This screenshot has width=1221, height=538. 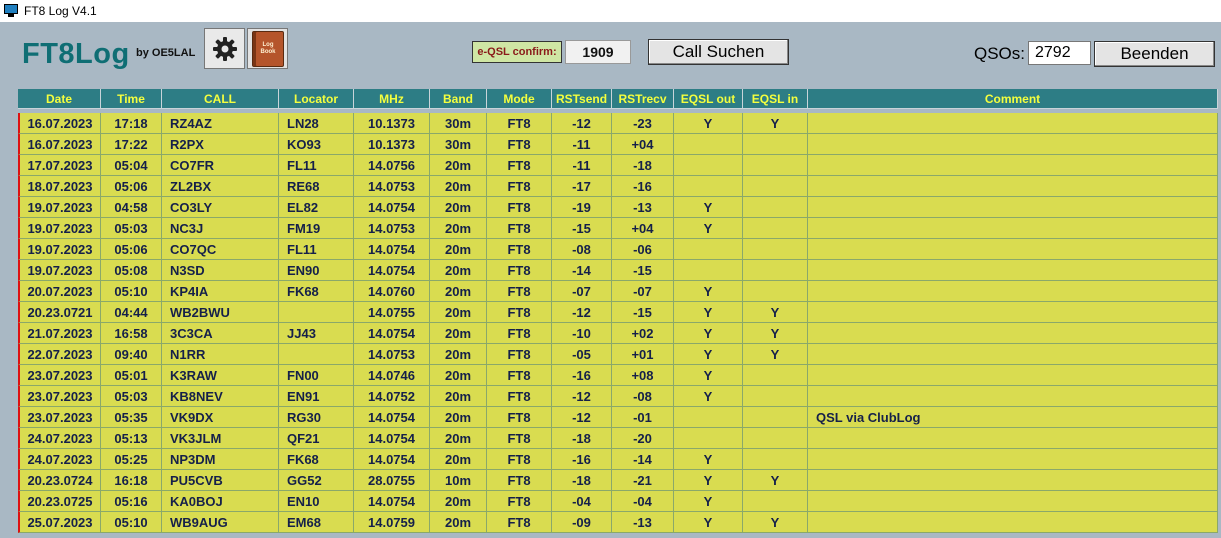 What do you see at coordinates (582, 165) in the screenshot?
I see `cell-rst-send: -11` at bounding box center [582, 165].